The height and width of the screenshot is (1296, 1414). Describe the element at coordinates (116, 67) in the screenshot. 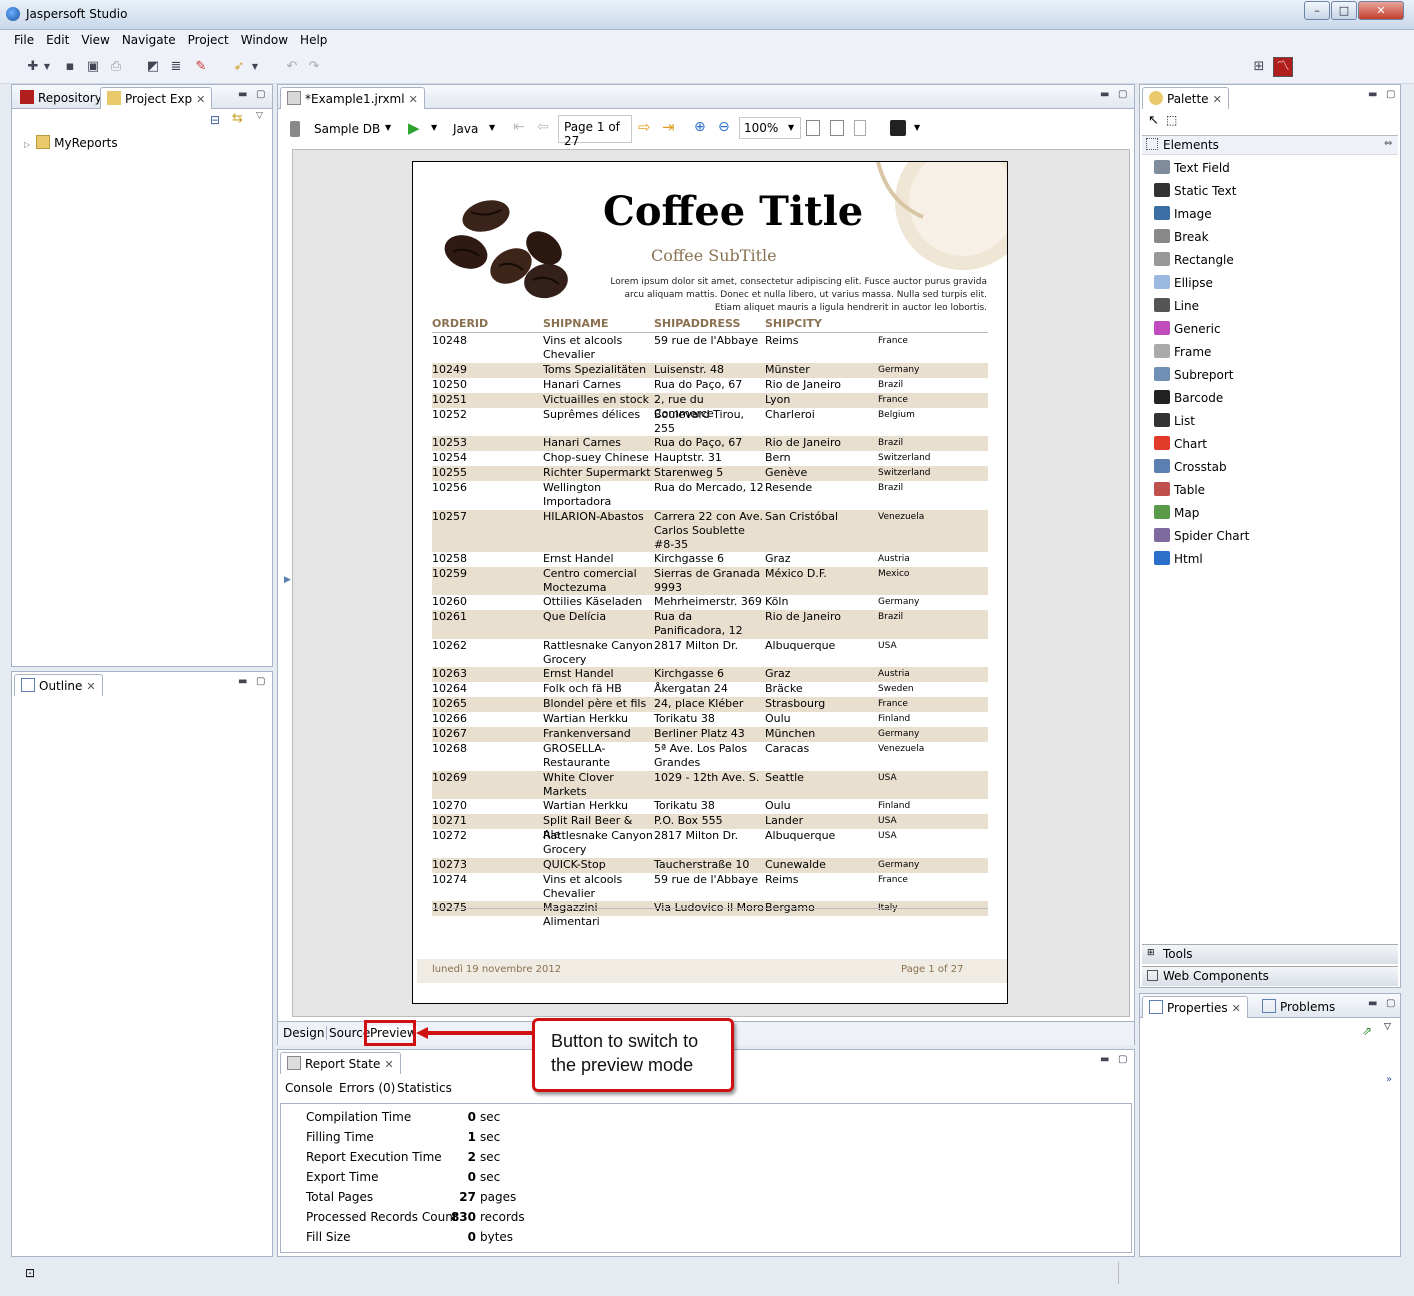

I see `print-icon: ⎙` at that location.